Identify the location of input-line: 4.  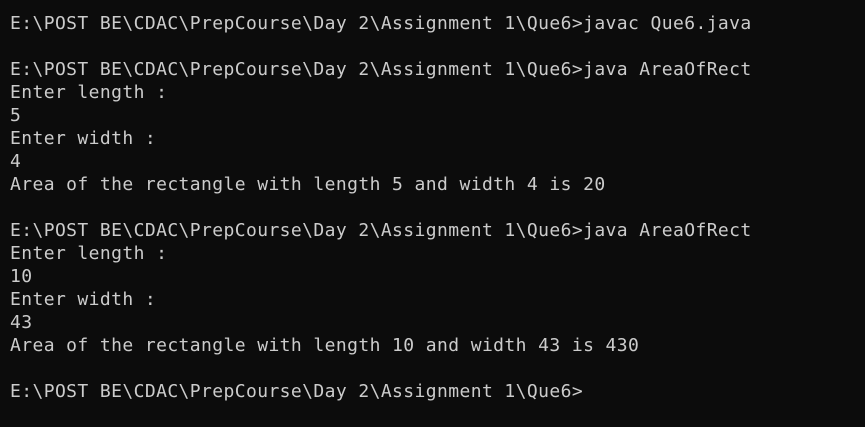
(16, 161).